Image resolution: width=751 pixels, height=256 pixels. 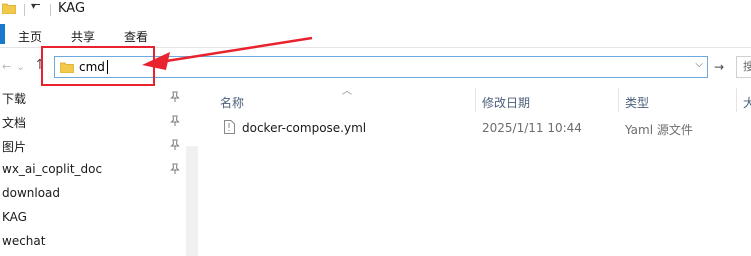 I want to click on column-header-modified: 修改日期, so click(x=506, y=102).